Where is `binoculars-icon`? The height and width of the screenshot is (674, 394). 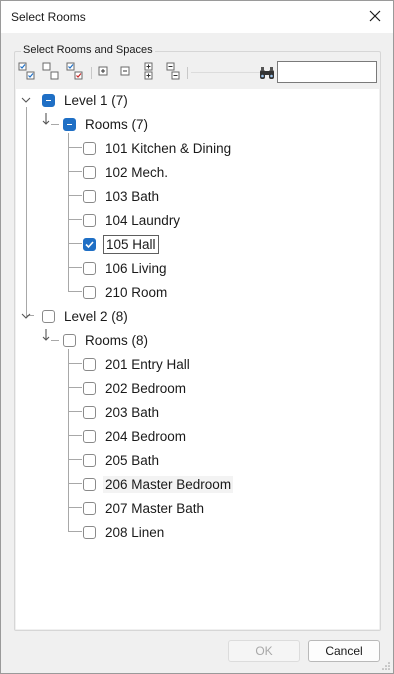
binoculars-icon is located at coordinates (267, 73).